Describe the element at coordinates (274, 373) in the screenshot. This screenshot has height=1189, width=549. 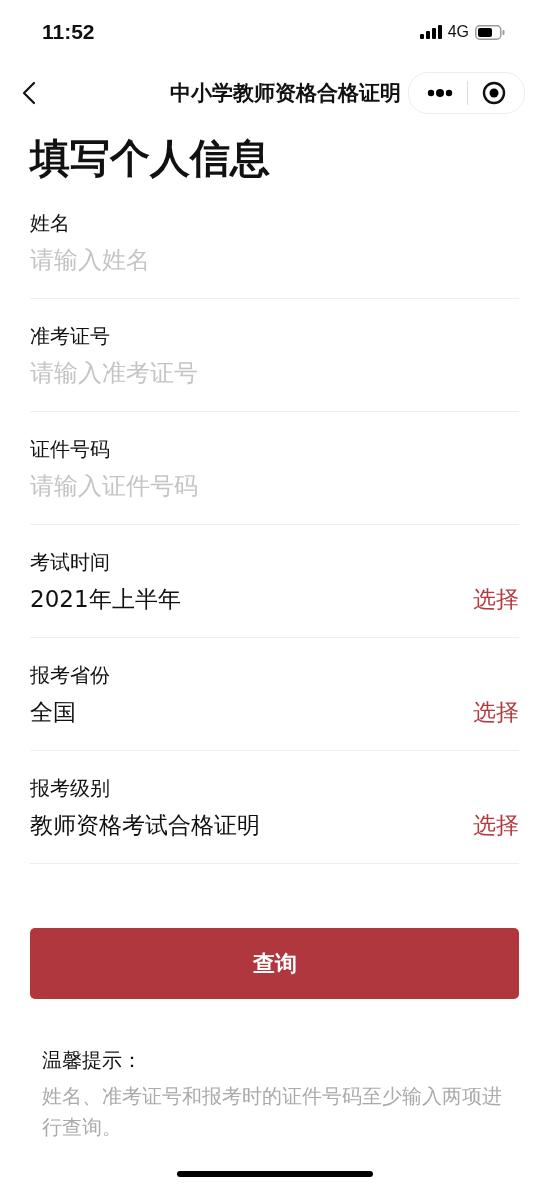
I see `input-field: 请输入准考证号` at that location.